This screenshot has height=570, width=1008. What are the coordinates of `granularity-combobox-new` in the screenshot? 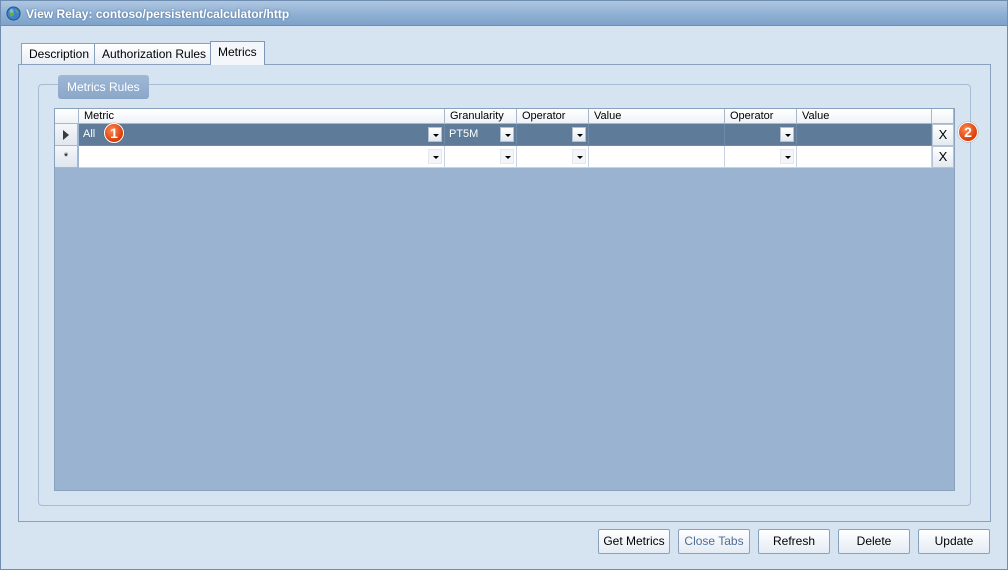 It's located at (481, 157).